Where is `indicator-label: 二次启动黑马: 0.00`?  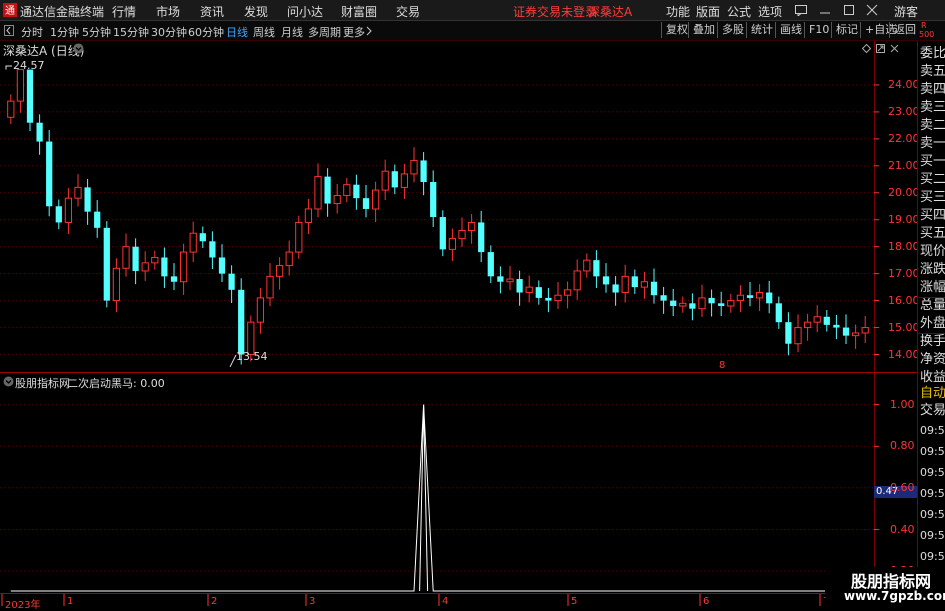 indicator-label: 二次启动黑马: 0.00 is located at coordinates (116, 383).